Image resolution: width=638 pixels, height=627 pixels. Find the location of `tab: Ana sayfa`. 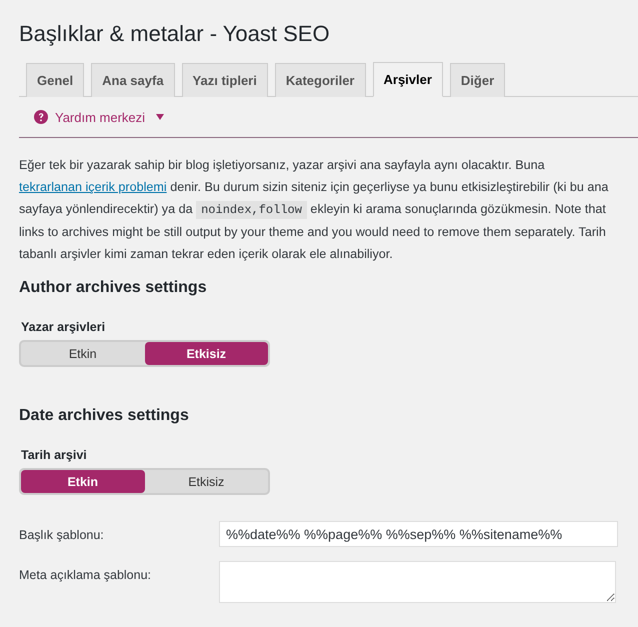

tab: Ana sayfa is located at coordinates (133, 80).